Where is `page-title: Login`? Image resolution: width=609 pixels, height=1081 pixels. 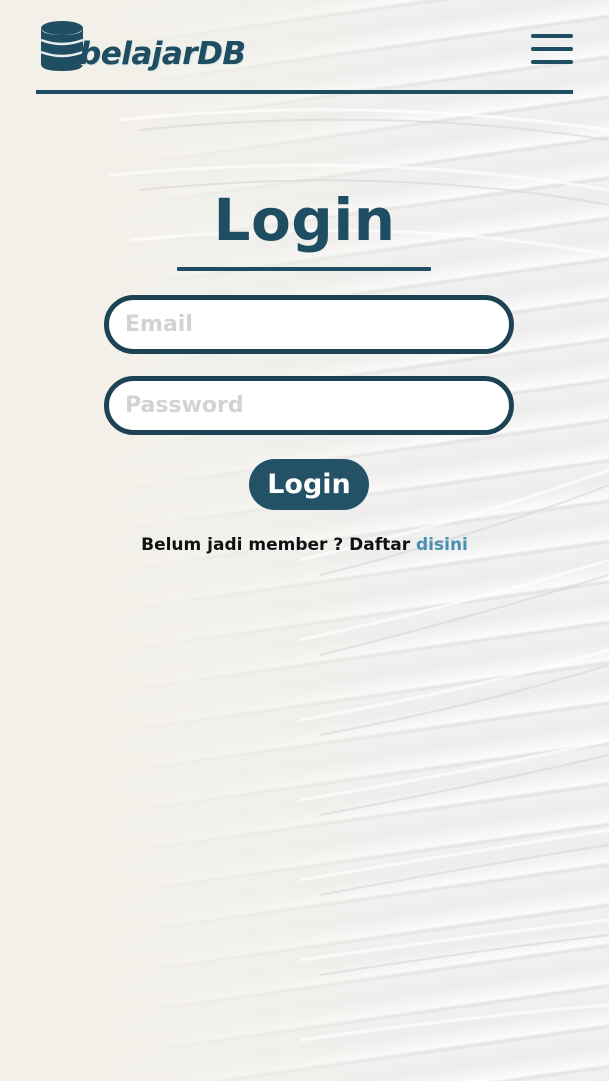
page-title: Login is located at coordinates (304, 220).